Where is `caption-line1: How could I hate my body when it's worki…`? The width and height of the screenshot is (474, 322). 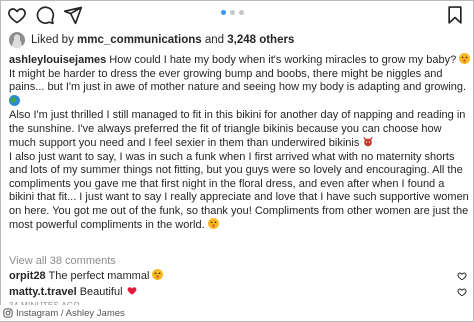 caption-line1: How could I hate my body when it's worki… is located at coordinates (281, 60).